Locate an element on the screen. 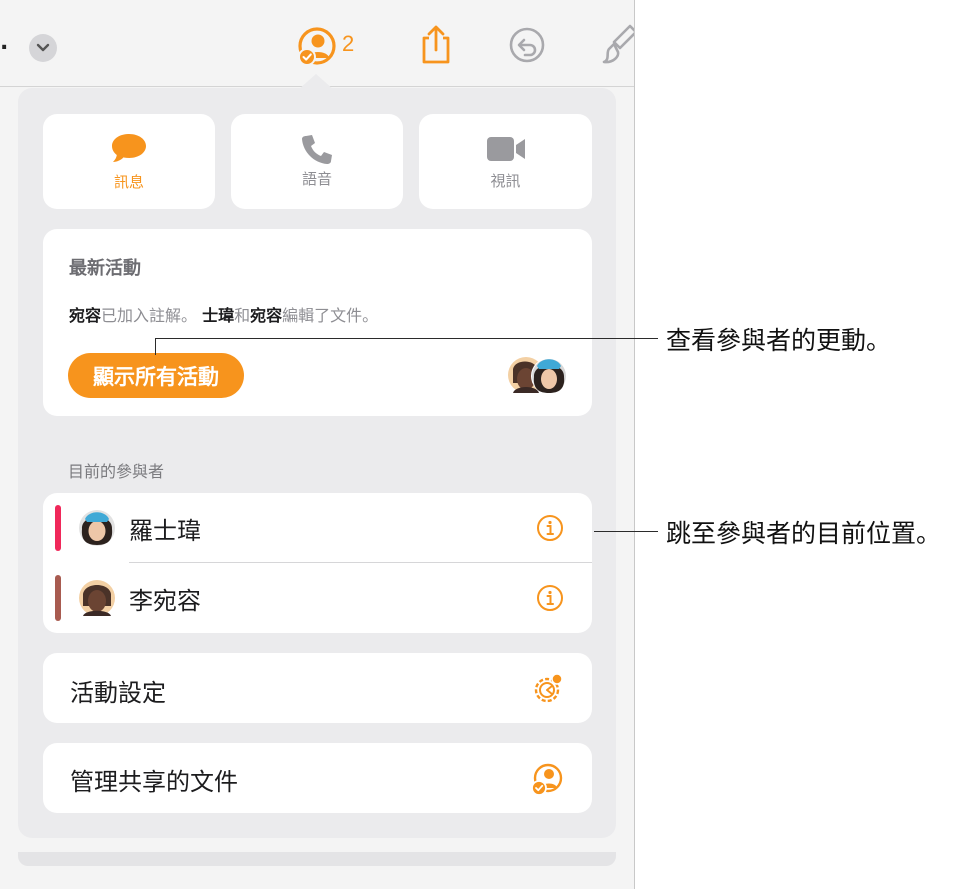 The height and width of the screenshot is (889, 977). activity-summary: 宛容已加入註解。 士瑋和宛容編輯了文件。 is located at coordinates (223, 314).